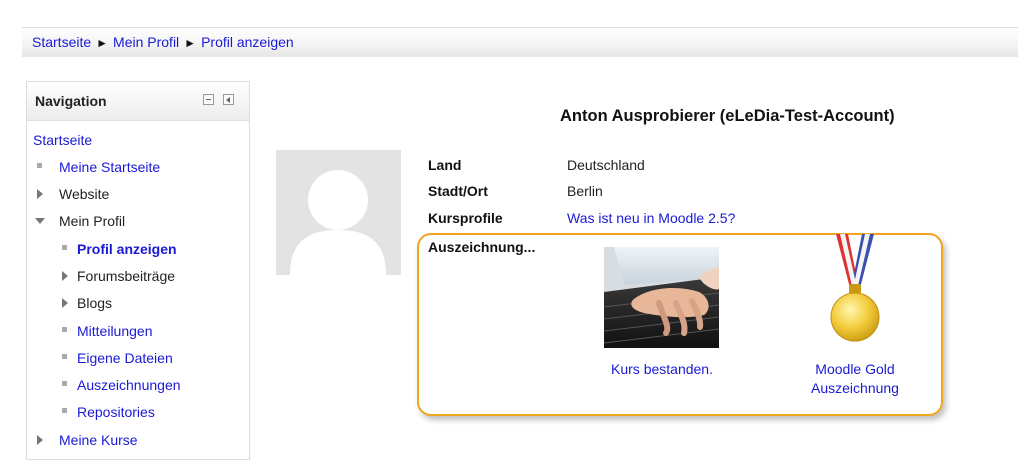 The image size is (1018, 464). I want to click on minimize-icon, so click(208, 99).